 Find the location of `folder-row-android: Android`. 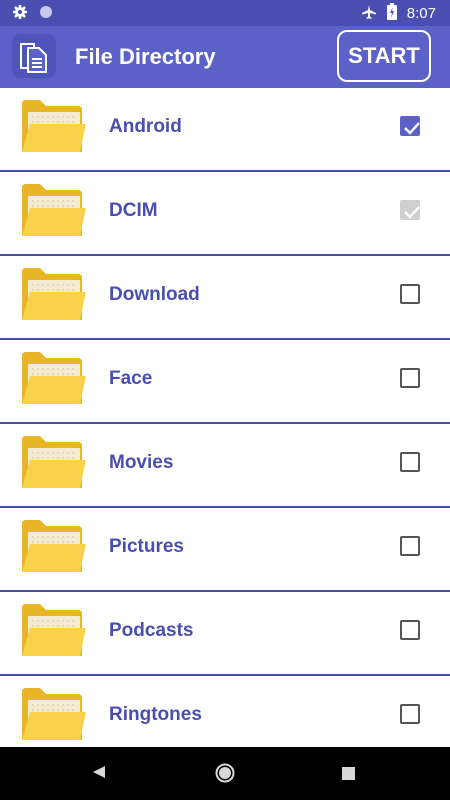

folder-row-android: Android is located at coordinates (225, 130).